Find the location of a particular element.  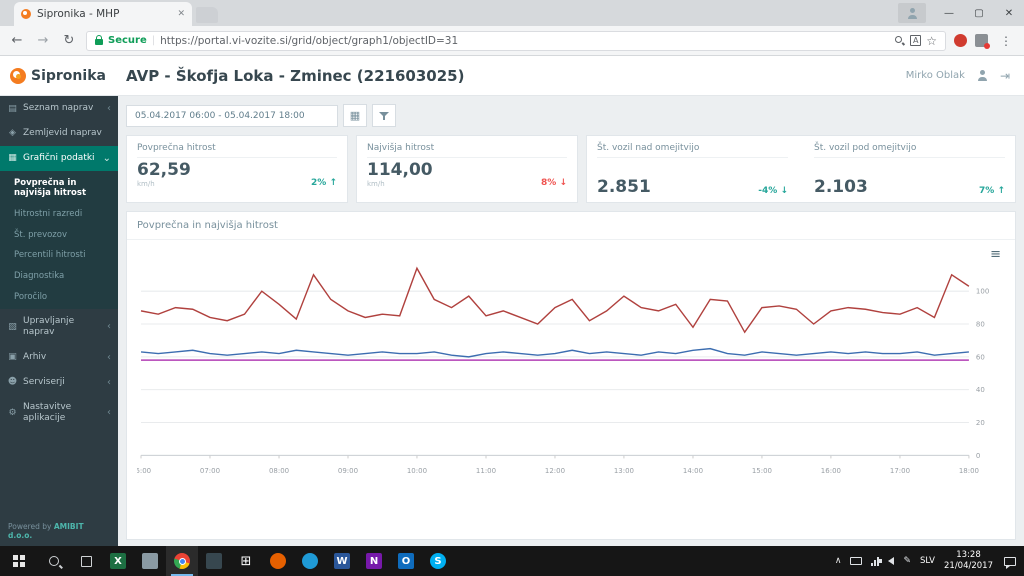

sidebar-subitem-percentili-hitrosti: Percentili hitrosti is located at coordinates (59, 255).